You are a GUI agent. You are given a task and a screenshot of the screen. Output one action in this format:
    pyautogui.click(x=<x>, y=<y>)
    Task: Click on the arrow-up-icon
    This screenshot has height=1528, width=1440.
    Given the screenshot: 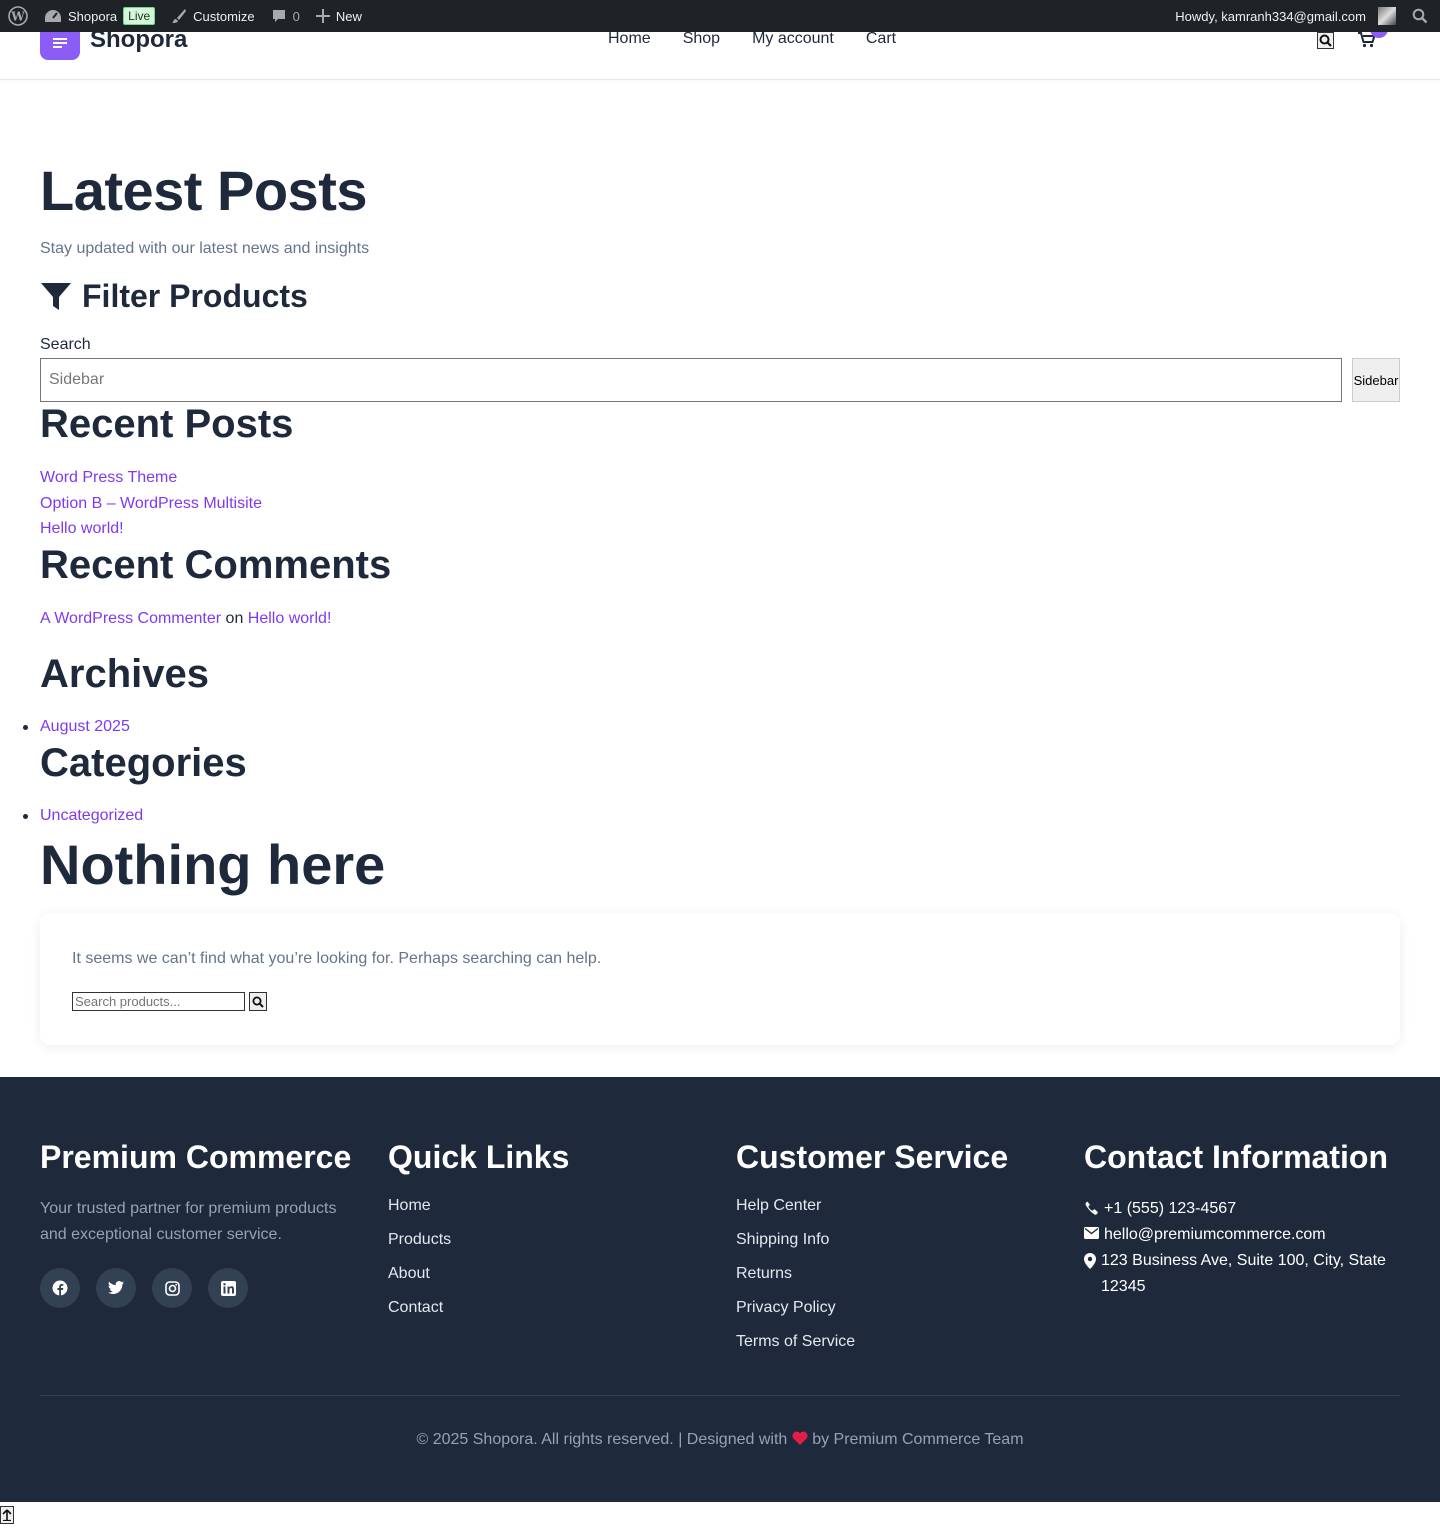 What is the action you would take?
    pyautogui.click(x=7, y=1515)
    